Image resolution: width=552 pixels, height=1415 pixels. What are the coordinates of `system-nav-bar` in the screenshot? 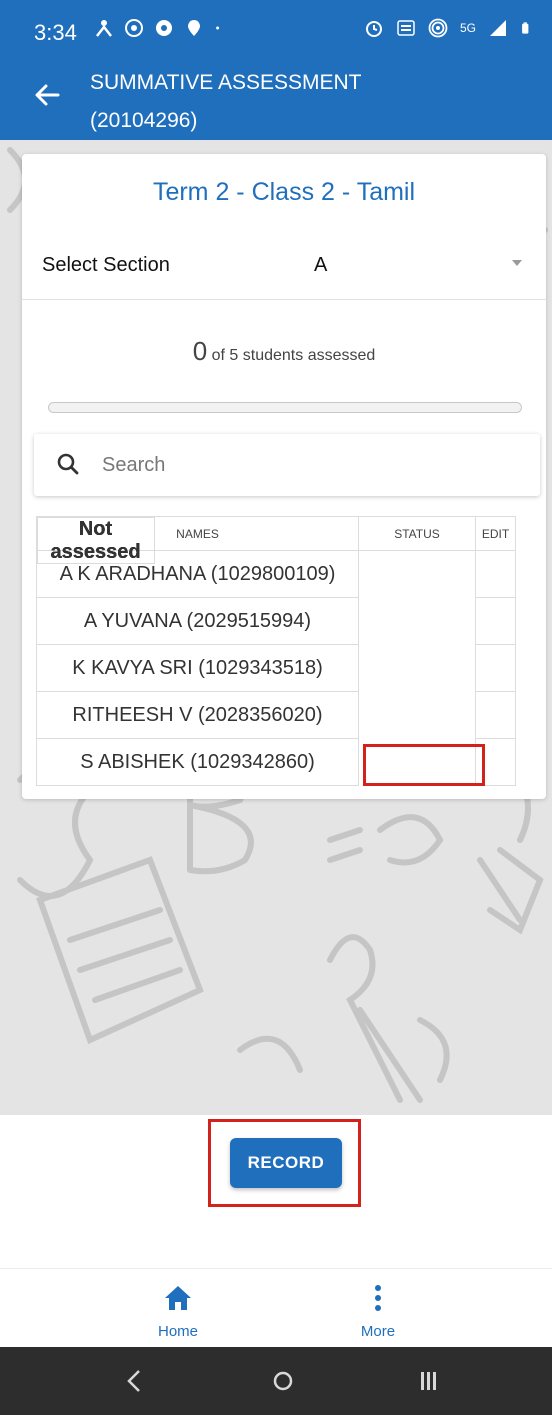 It's located at (276, 1381).